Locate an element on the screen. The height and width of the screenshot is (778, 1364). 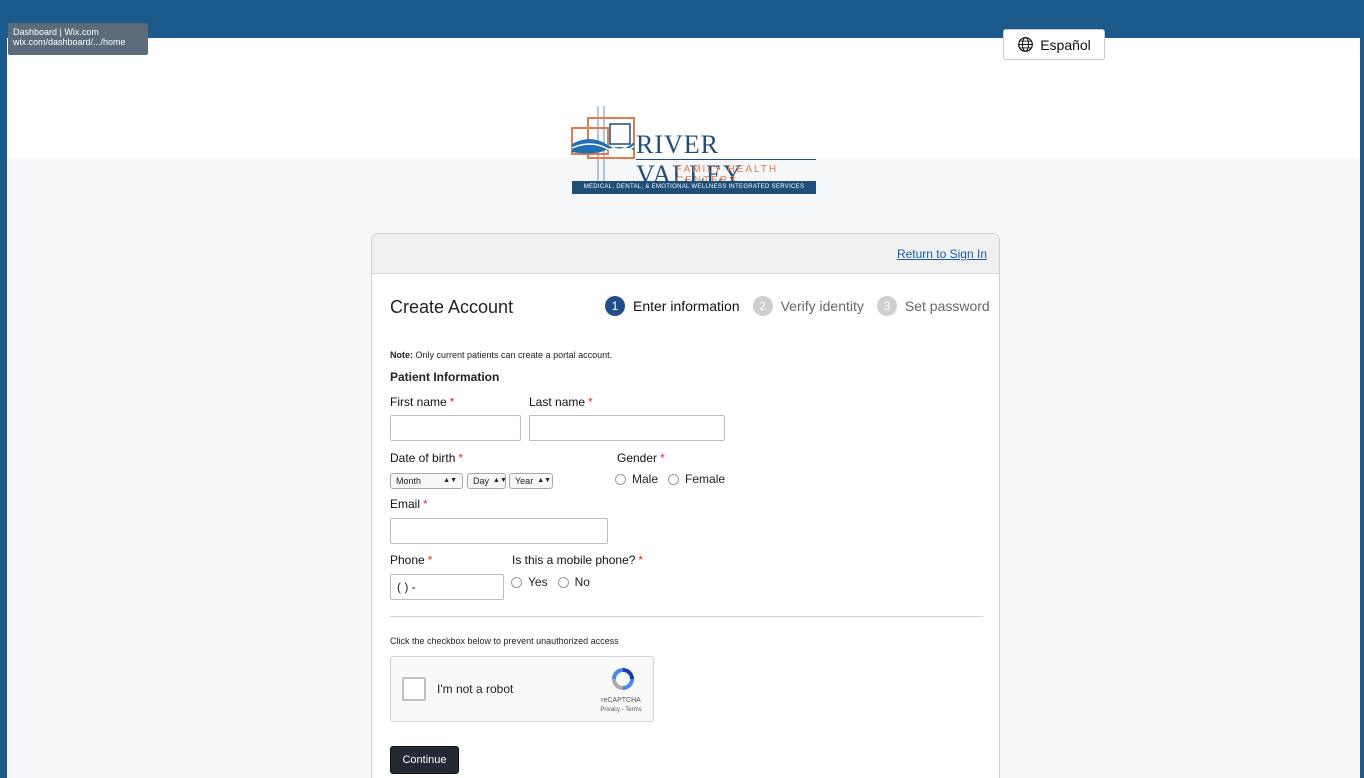
continue-button: Continue is located at coordinates (424, 760).